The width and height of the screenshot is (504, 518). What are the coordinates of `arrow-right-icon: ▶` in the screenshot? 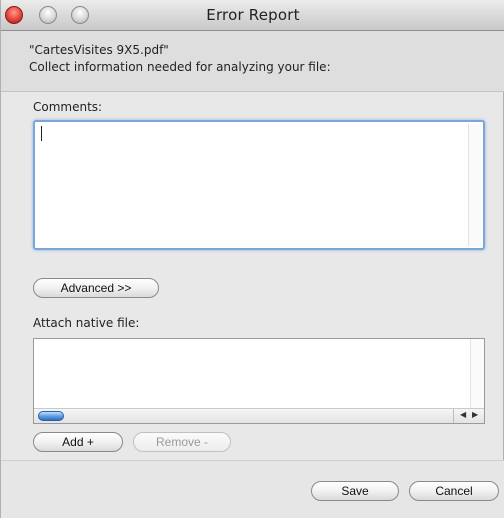 It's located at (475, 414).